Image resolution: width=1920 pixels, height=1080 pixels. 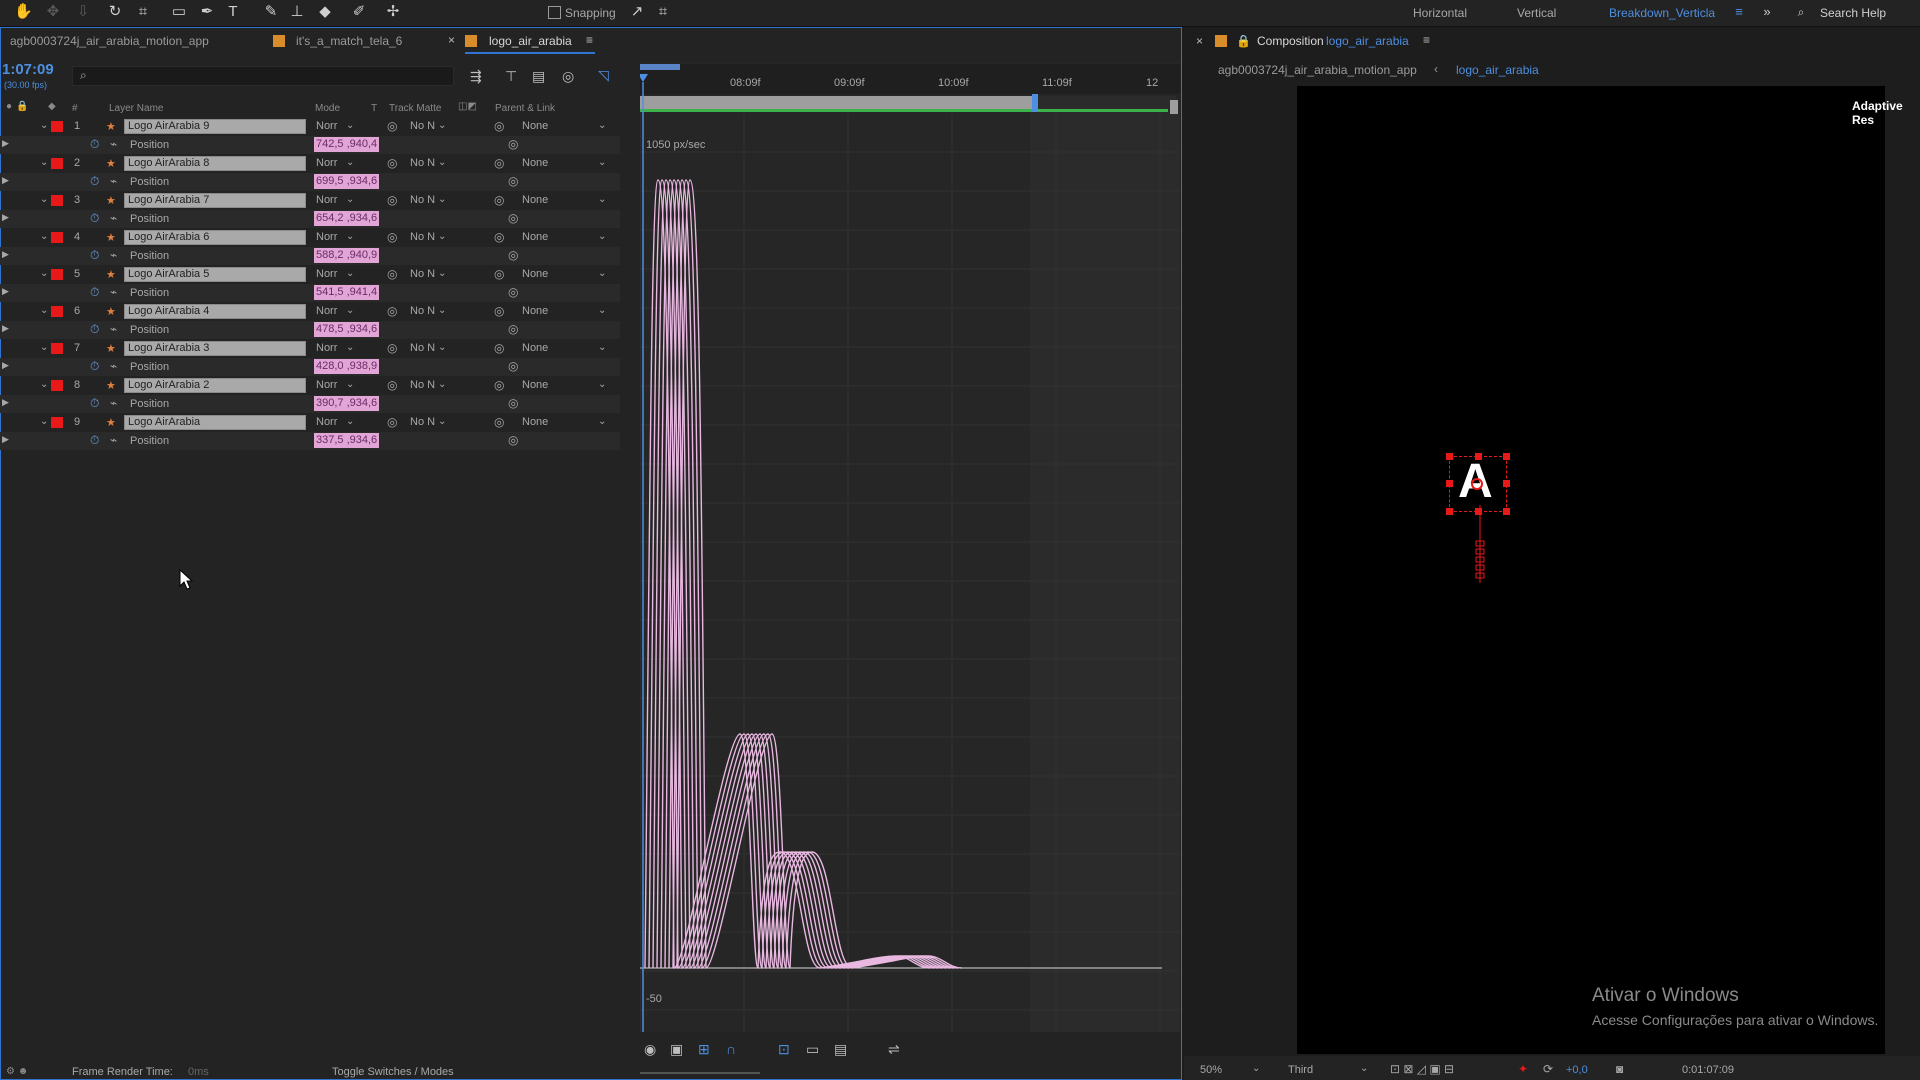 I want to click on viewer-tool-icons: ⊡ ⊠ ◿ ▣ ⊟, so click(x=1422, y=1069).